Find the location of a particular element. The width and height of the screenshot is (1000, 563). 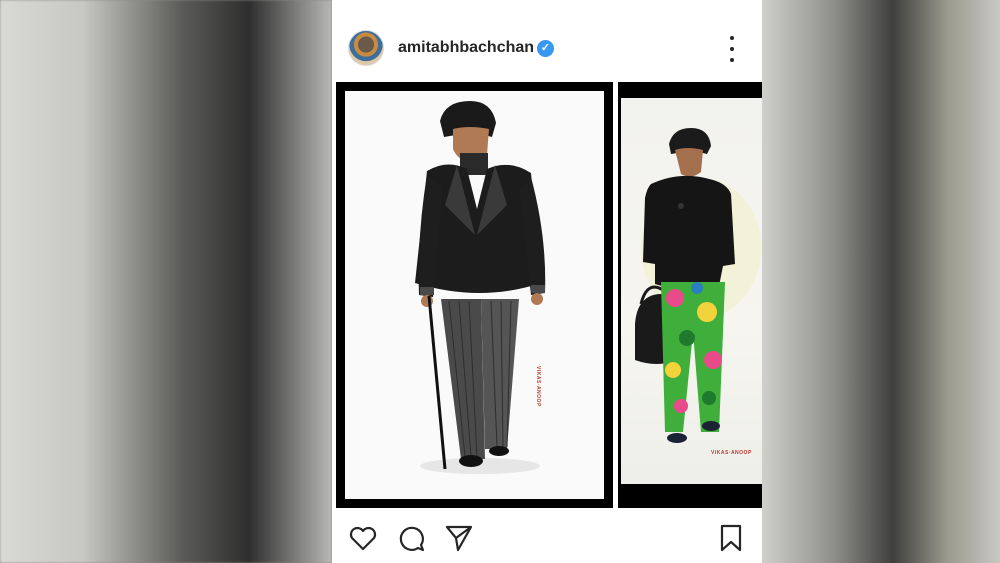

send-icon is located at coordinates (459, 538).